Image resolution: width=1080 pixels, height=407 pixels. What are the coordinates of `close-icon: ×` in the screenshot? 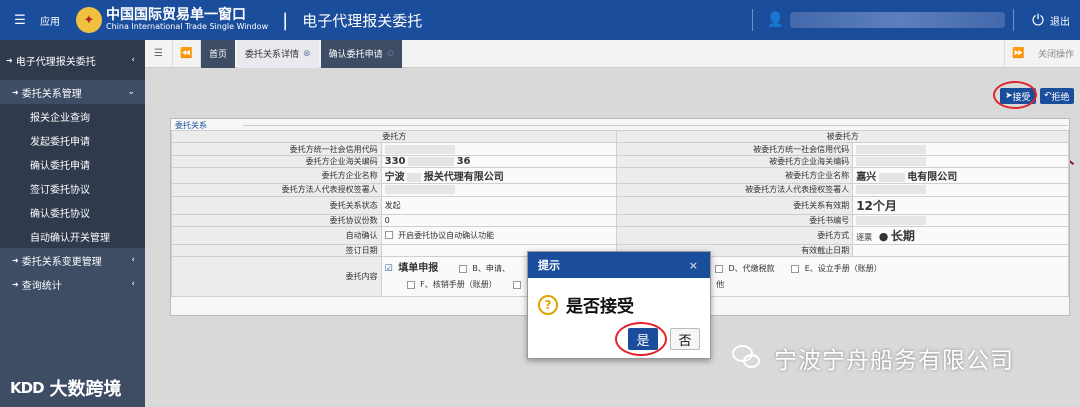 It's located at (693, 265).